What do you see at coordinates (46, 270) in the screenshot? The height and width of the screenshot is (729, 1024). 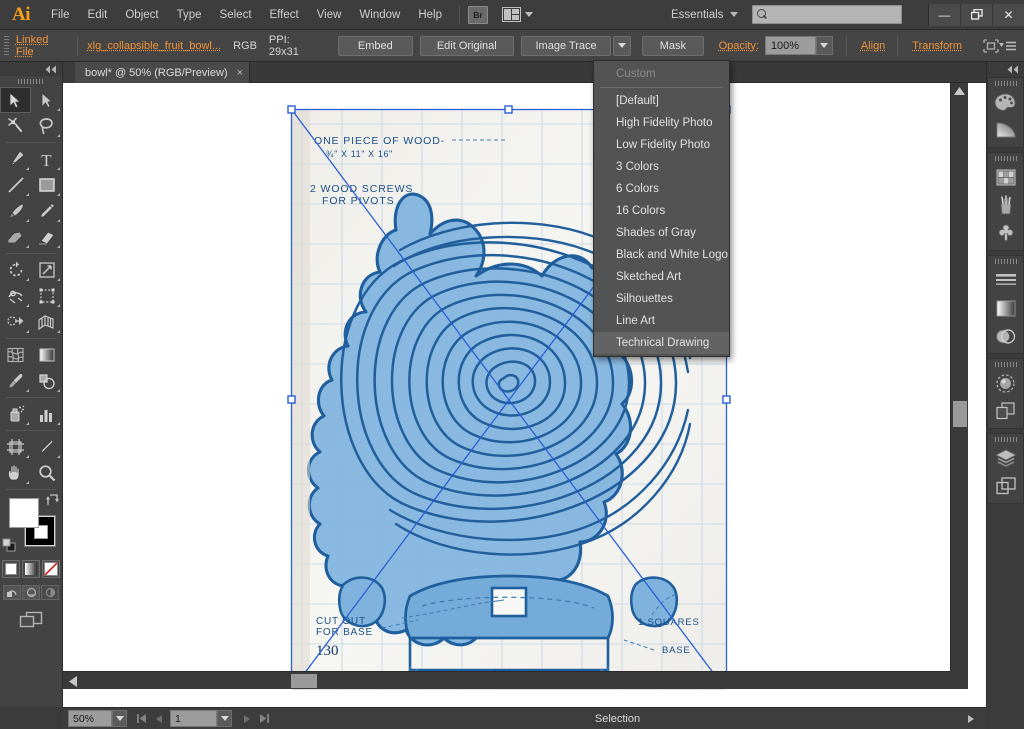 I see `scale-tool` at bounding box center [46, 270].